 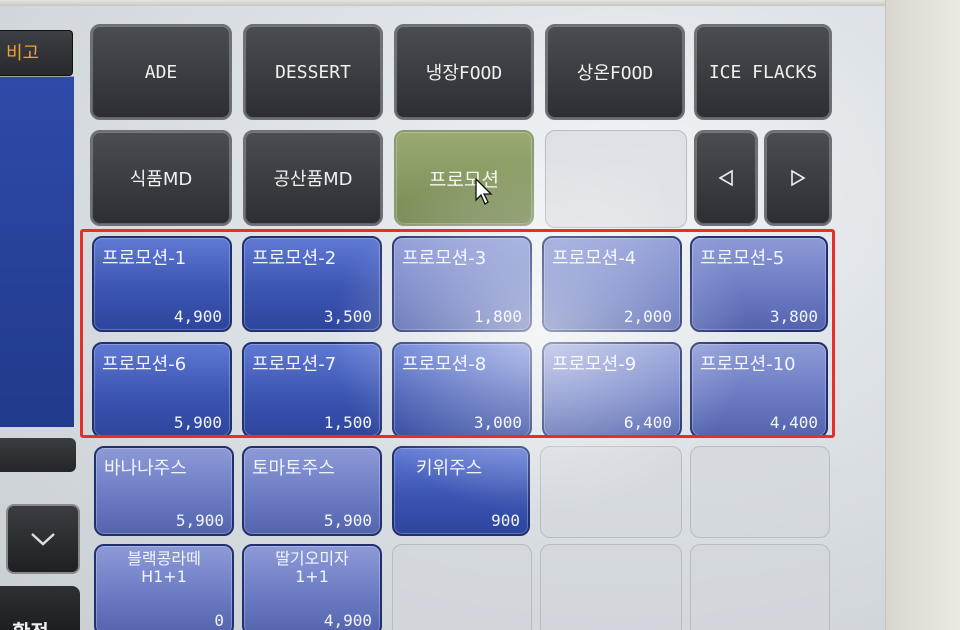 What do you see at coordinates (612, 284) in the screenshot?
I see `product-button: 프로모션-4 2,000` at bounding box center [612, 284].